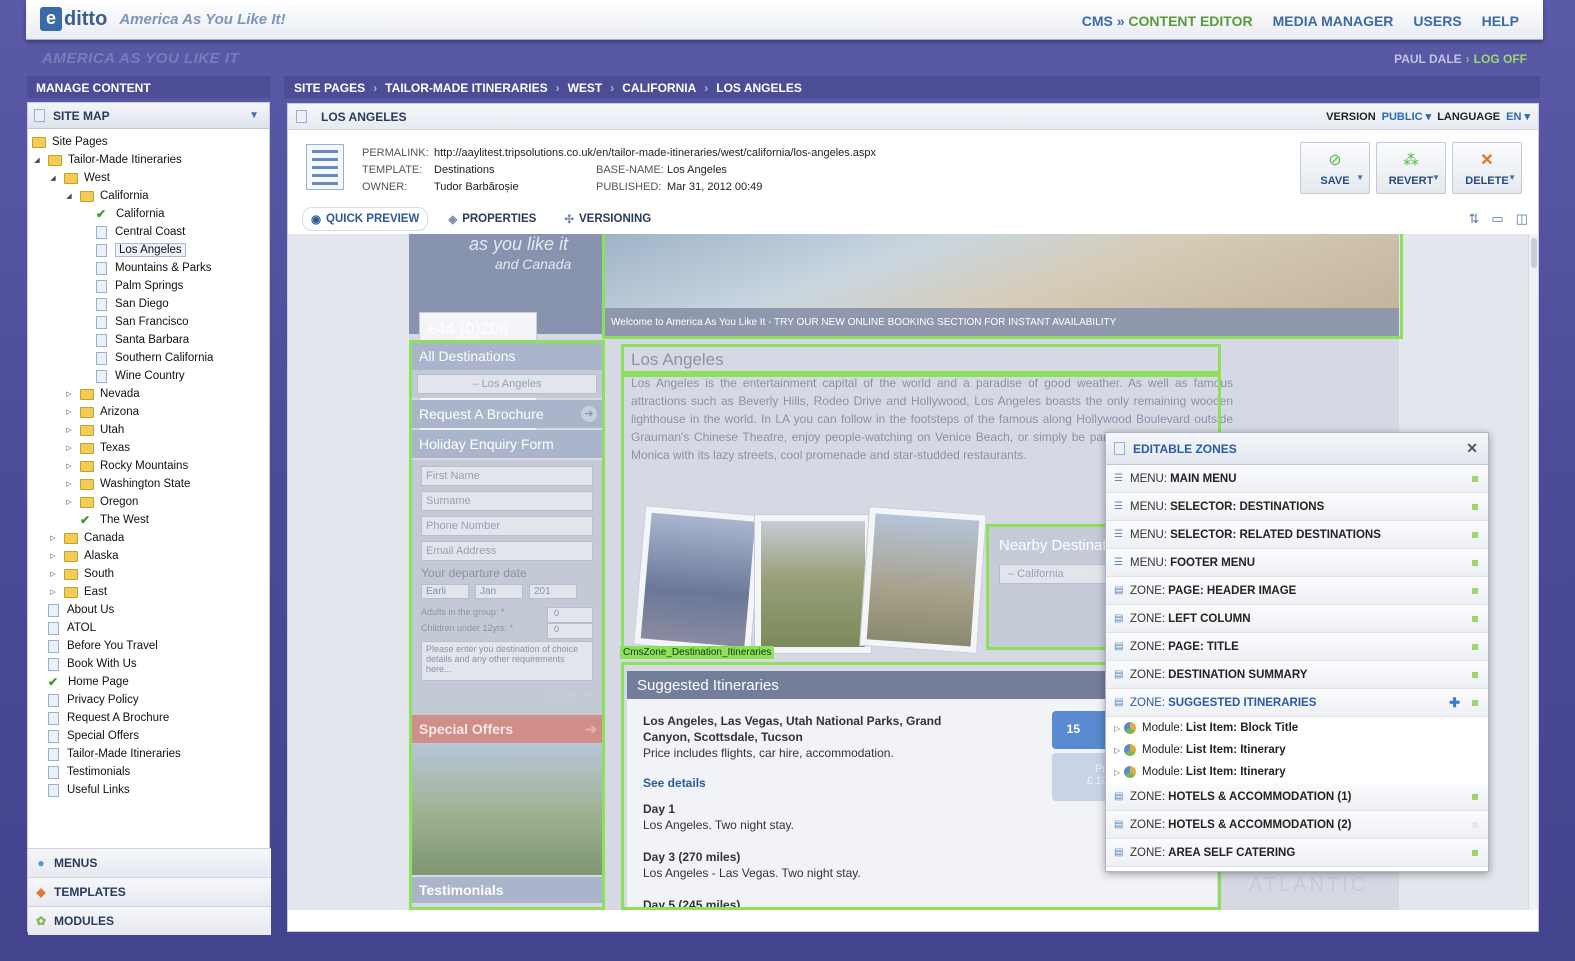  What do you see at coordinates (150, 304) in the screenshot?
I see `tree-item: San Diego` at bounding box center [150, 304].